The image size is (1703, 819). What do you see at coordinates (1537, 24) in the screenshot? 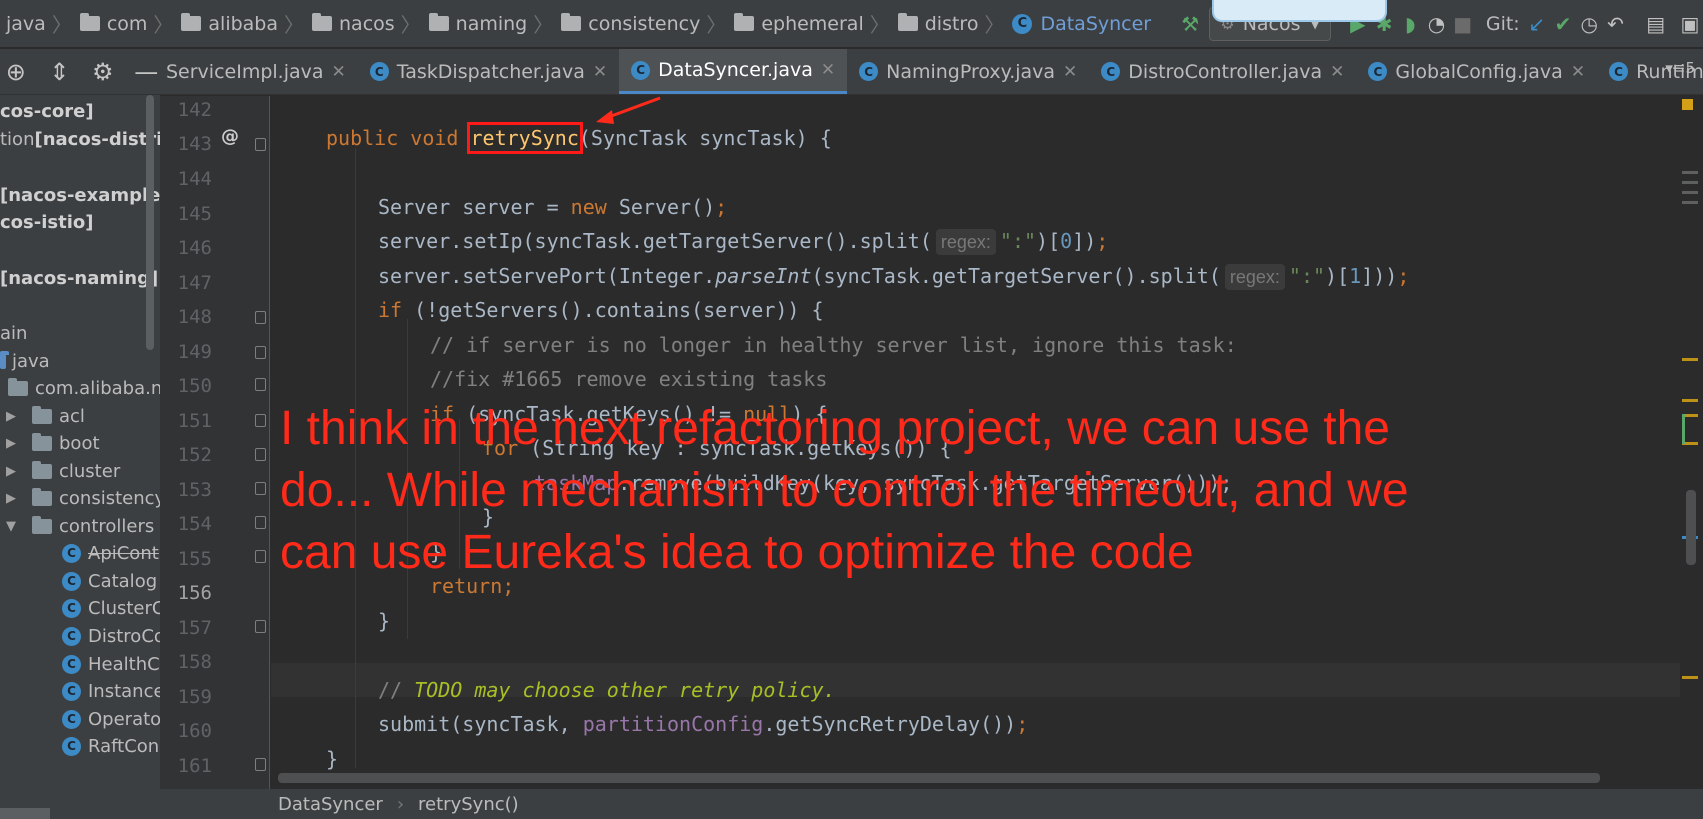
I see `git-update-icon: ↙` at bounding box center [1537, 24].